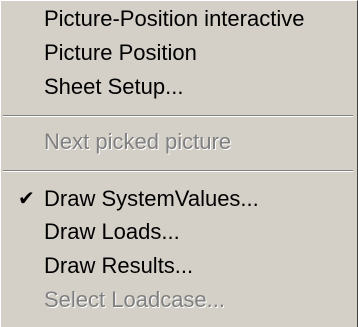  What do you see at coordinates (174, 18) in the screenshot?
I see `menu-item-label: Picture-Position interactive` at bounding box center [174, 18].